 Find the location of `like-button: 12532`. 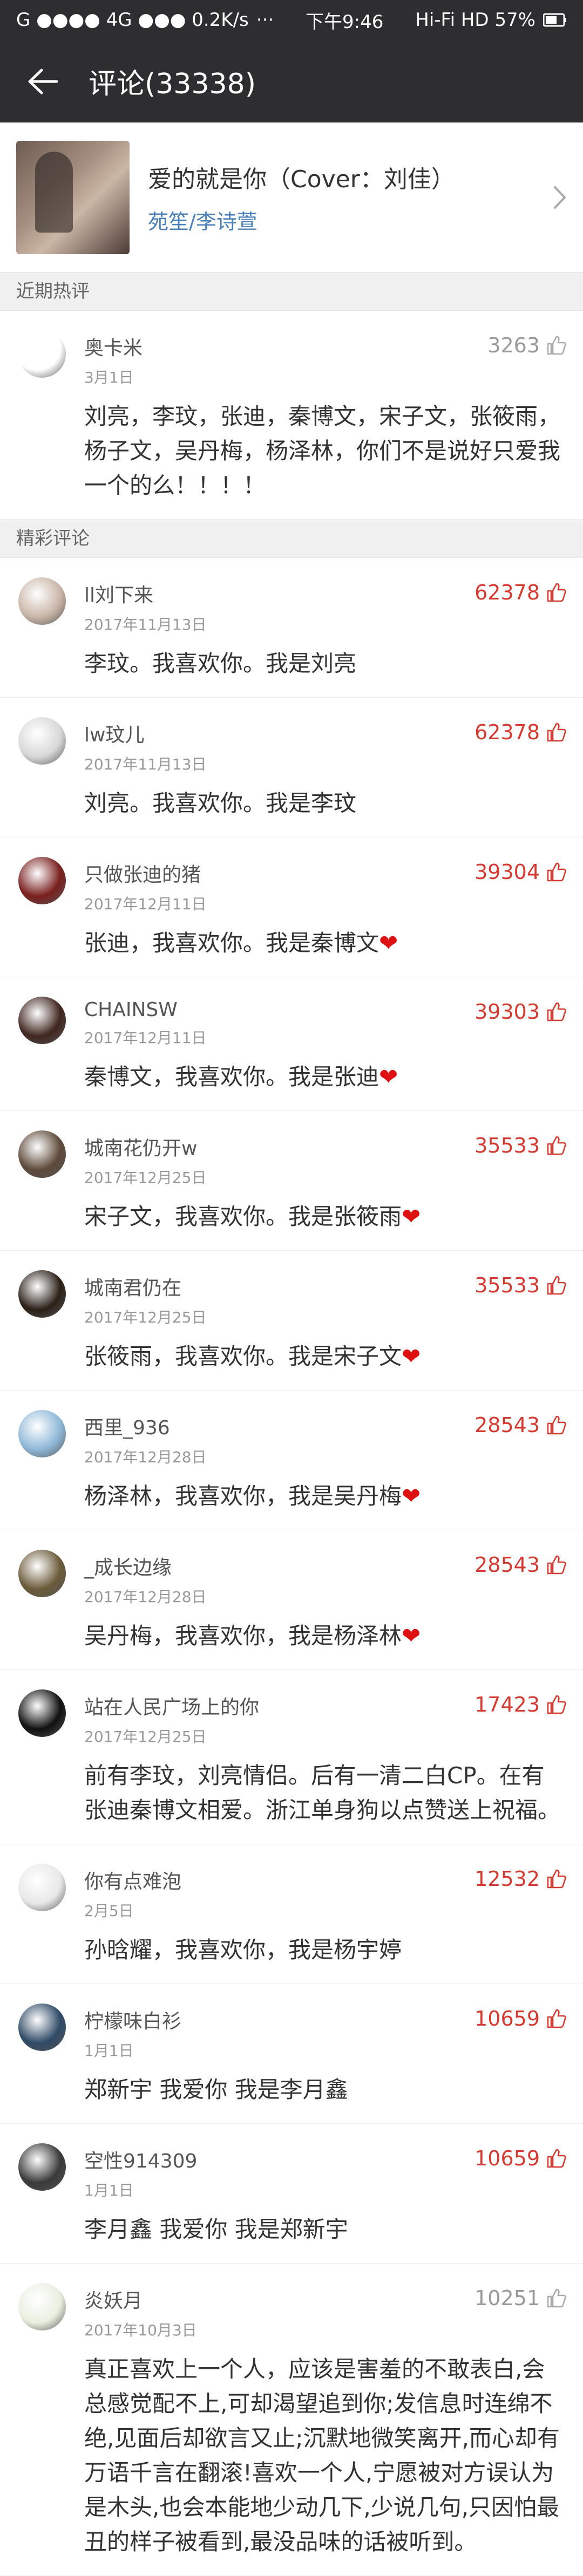

like-button: 12532 is located at coordinates (521, 1879).